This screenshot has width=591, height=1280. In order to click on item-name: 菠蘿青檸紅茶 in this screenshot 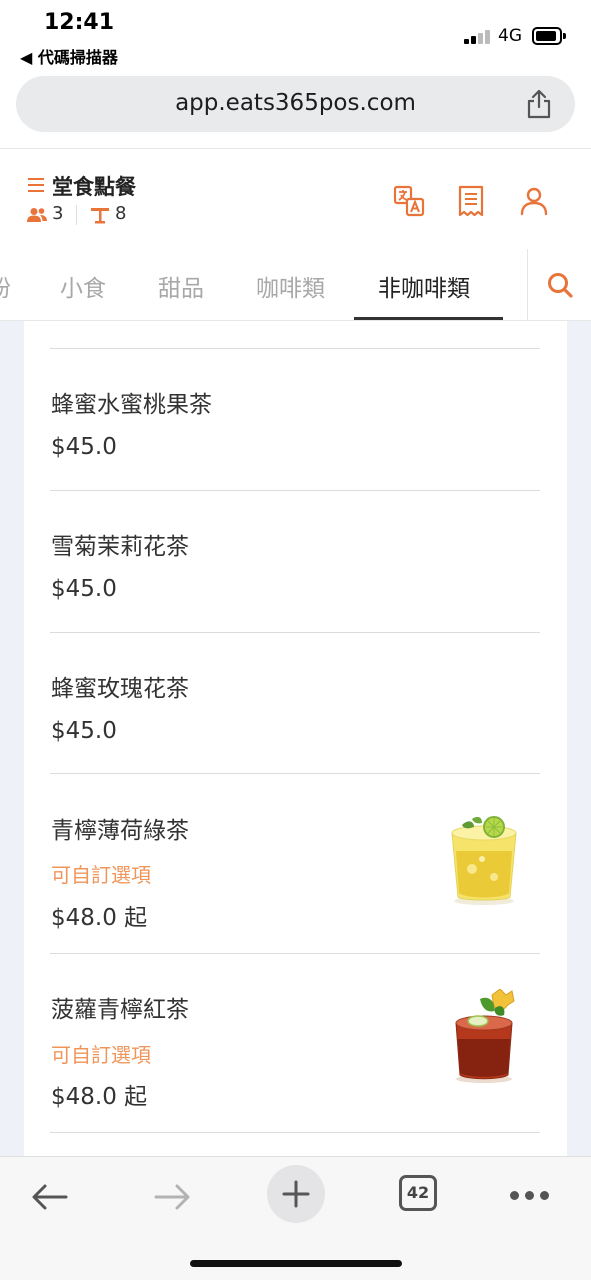, I will do `click(120, 1010)`.